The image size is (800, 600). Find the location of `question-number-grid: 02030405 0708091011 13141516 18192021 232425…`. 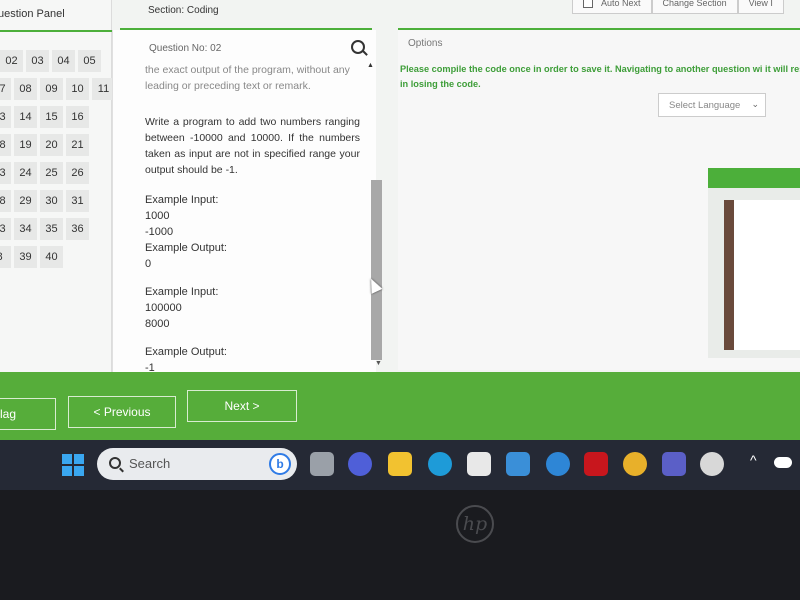

question-number-grid: 02030405 0708091011 13141516 18192021 232425… is located at coordinates (57, 162).